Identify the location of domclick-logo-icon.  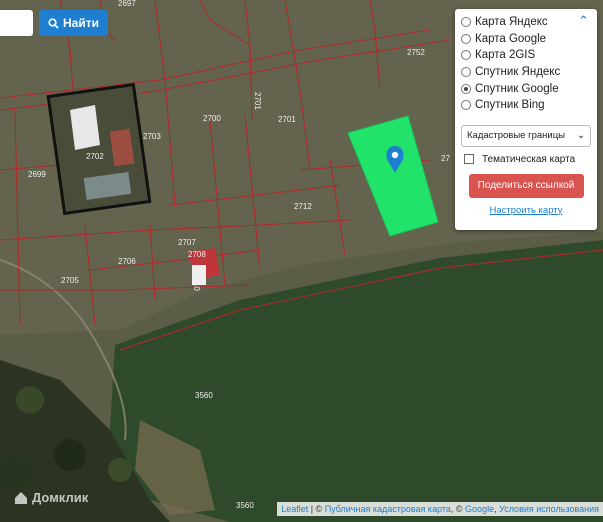
(21, 497).